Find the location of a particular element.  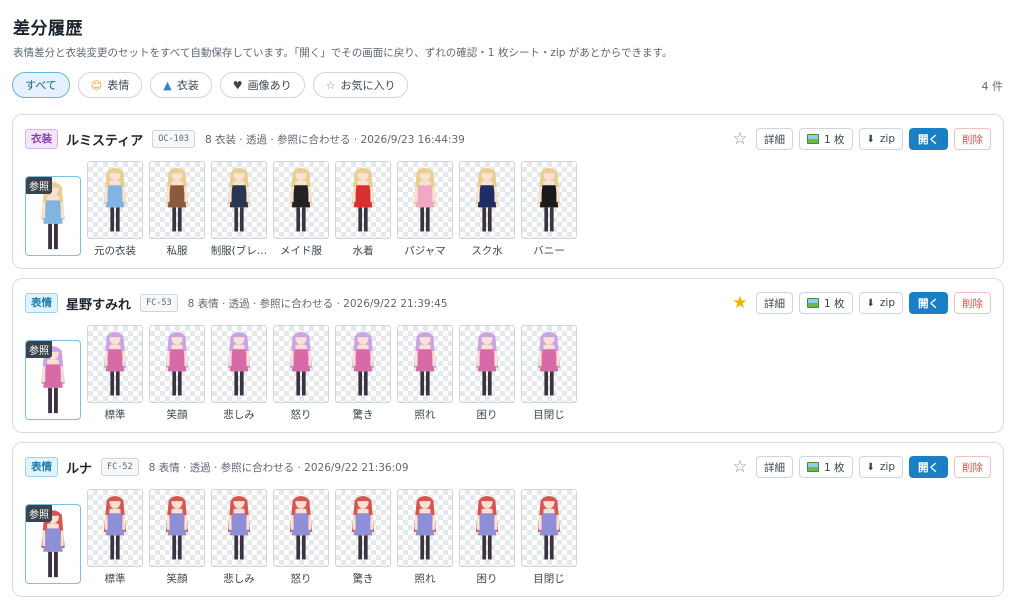

filter-expression: 😊 表情 is located at coordinates (110, 85).